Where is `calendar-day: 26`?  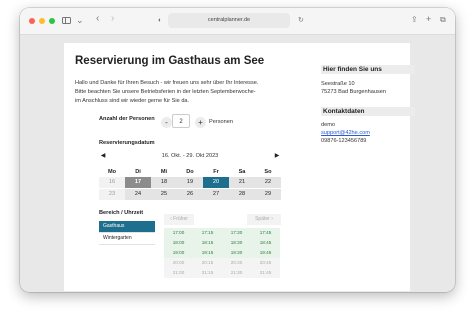
calendar-day: 26 is located at coordinates (190, 194).